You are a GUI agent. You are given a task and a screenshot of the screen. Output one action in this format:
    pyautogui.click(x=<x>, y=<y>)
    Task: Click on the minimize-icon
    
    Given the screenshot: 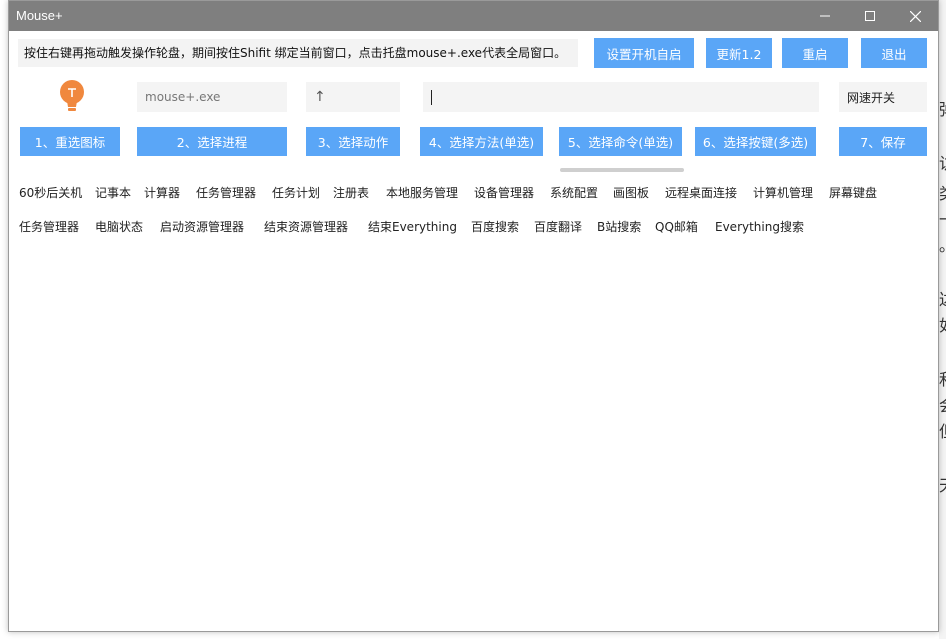 What is the action you would take?
    pyautogui.click(x=825, y=16)
    